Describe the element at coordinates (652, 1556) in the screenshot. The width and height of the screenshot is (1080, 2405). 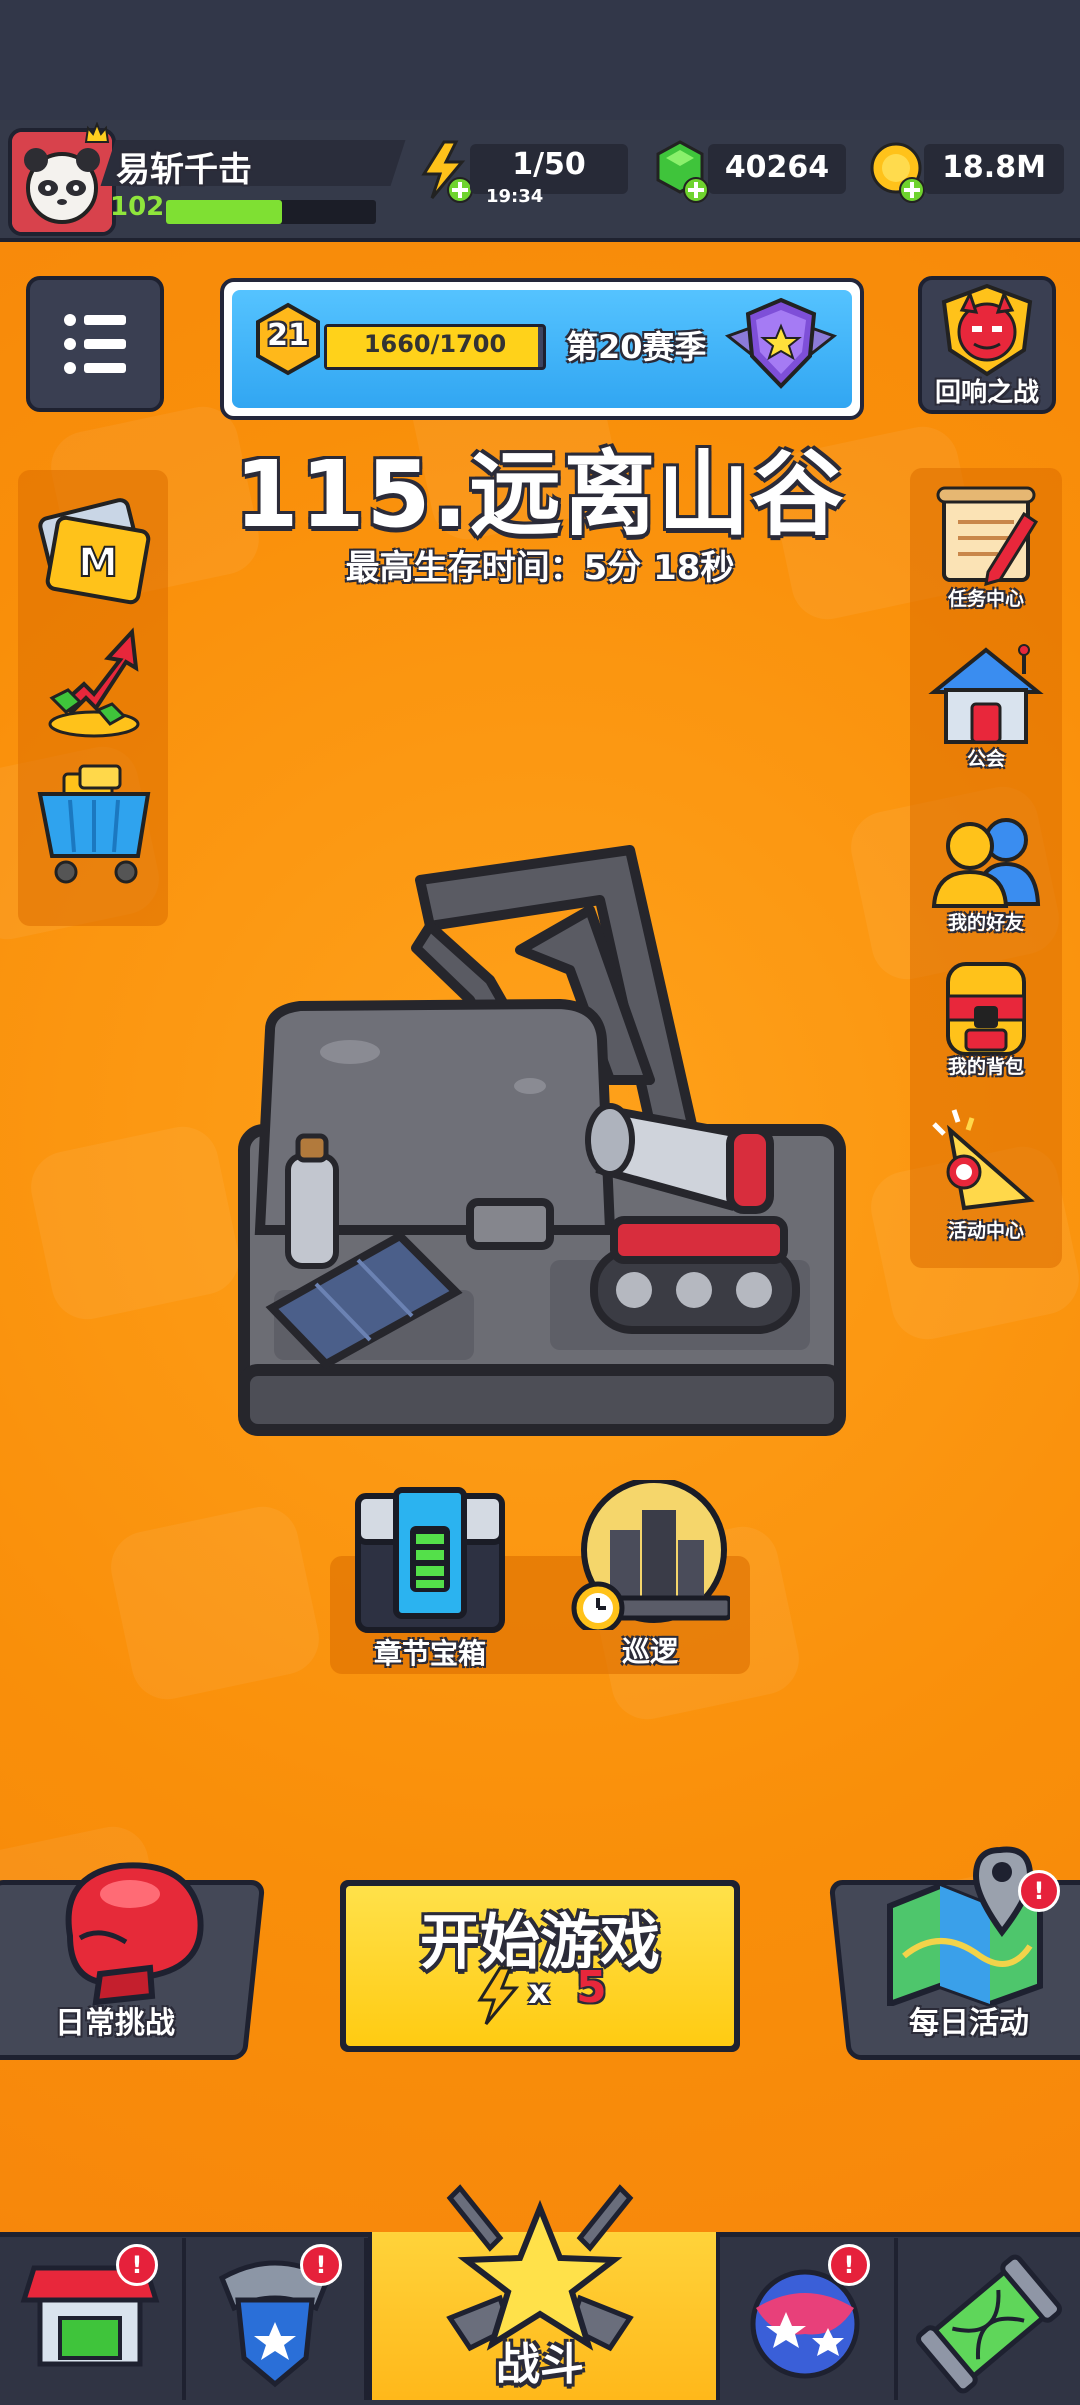
I see `patrol-city-icon` at that location.